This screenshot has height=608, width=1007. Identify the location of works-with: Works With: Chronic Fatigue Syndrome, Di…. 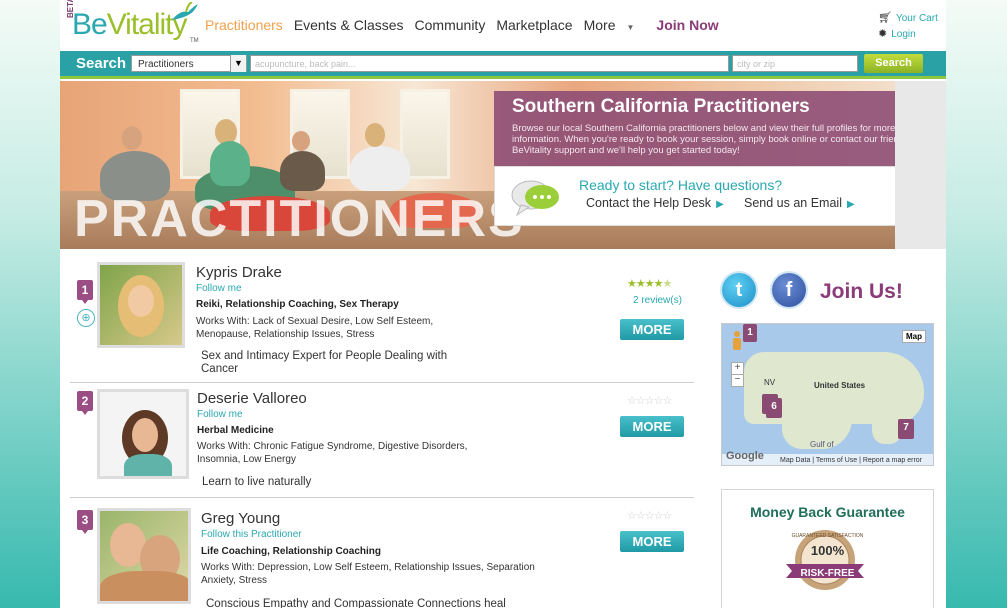
(332, 453).